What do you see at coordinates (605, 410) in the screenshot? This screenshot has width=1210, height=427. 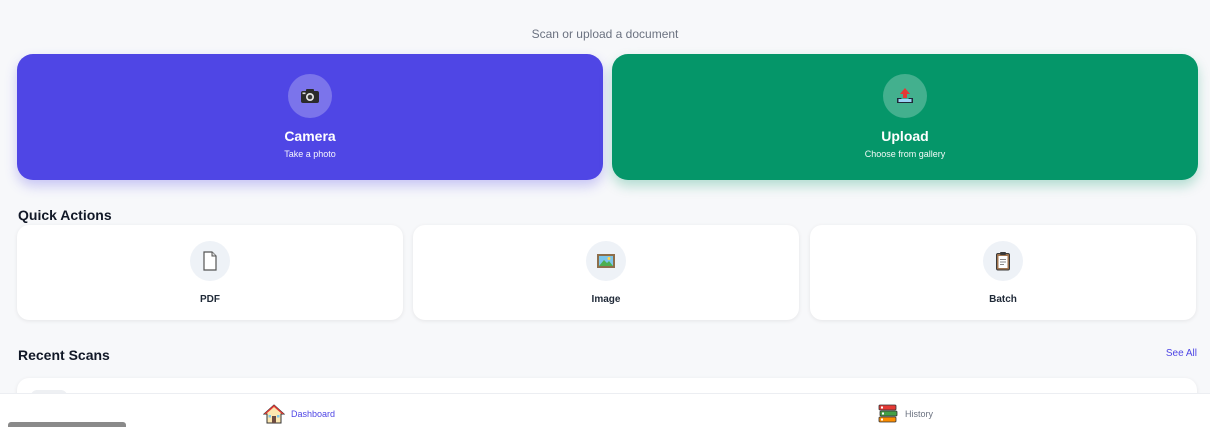 I see `bottom-nav: Dashboard History` at bounding box center [605, 410].